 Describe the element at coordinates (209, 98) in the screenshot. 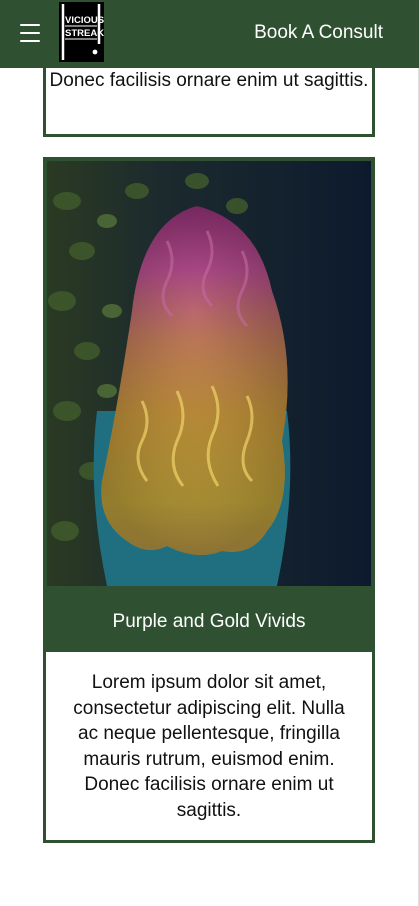

I see `gallery-card: Donec facilisis ornare enim ut sagittis.` at that location.